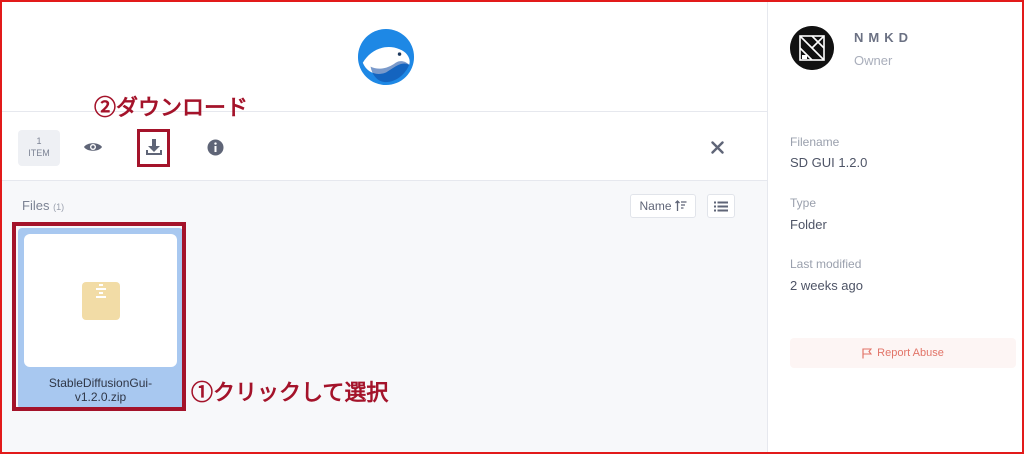 This screenshot has height=454, width=1024. I want to click on annotation-download: ②ダウンロード, so click(171, 108).